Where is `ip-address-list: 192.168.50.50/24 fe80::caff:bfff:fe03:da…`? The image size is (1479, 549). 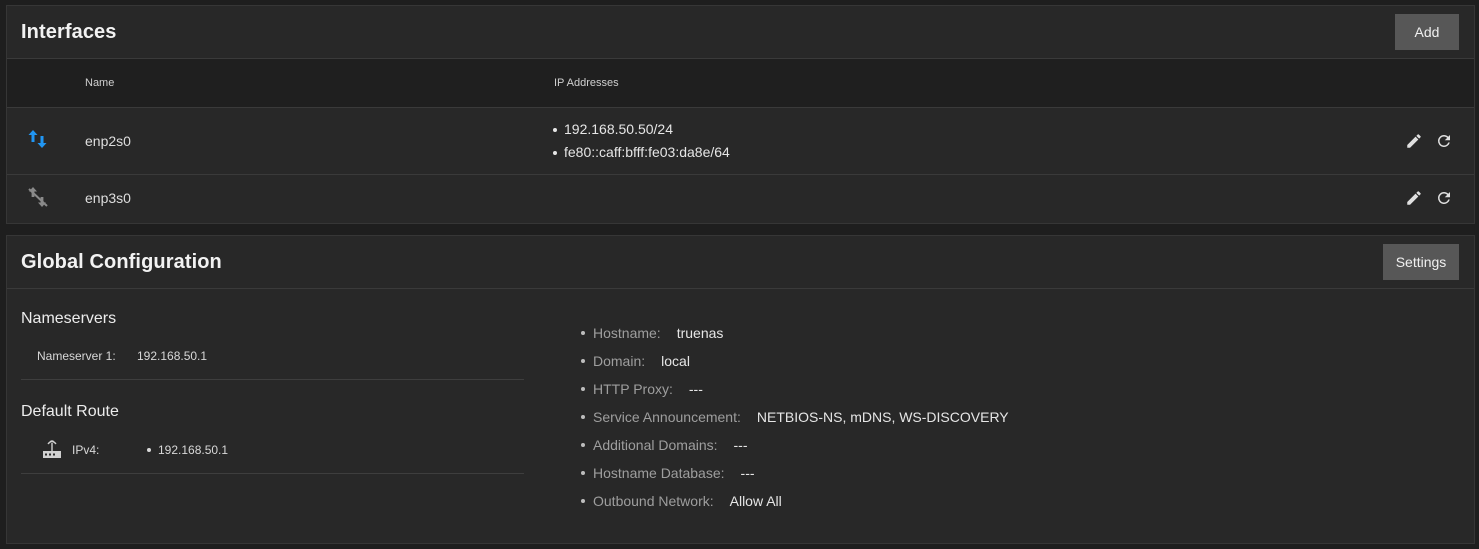 ip-address-list: 192.168.50.50/24 fe80::caff:bfff:fe03:da… is located at coordinates (641, 141).